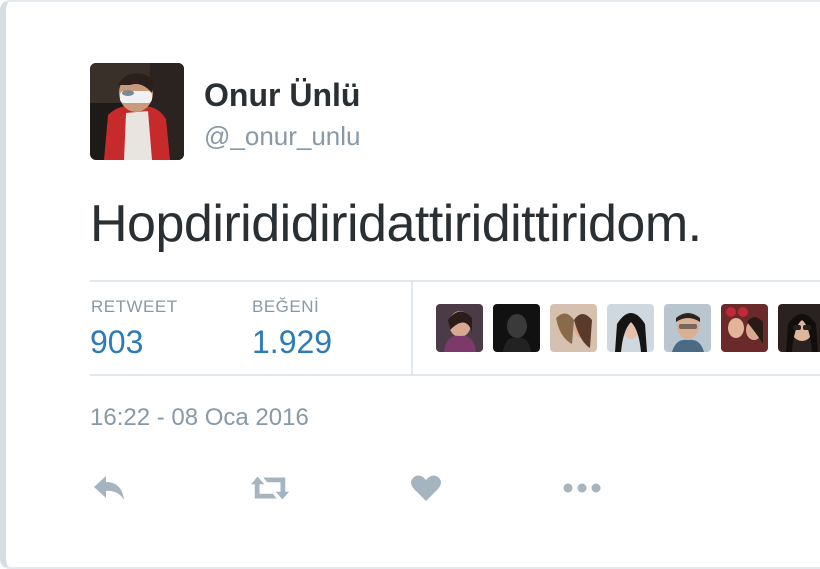 This screenshot has width=820, height=569. Describe the element at coordinates (286, 306) in the screenshot. I see `like-label: BEĞENİ` at that location.